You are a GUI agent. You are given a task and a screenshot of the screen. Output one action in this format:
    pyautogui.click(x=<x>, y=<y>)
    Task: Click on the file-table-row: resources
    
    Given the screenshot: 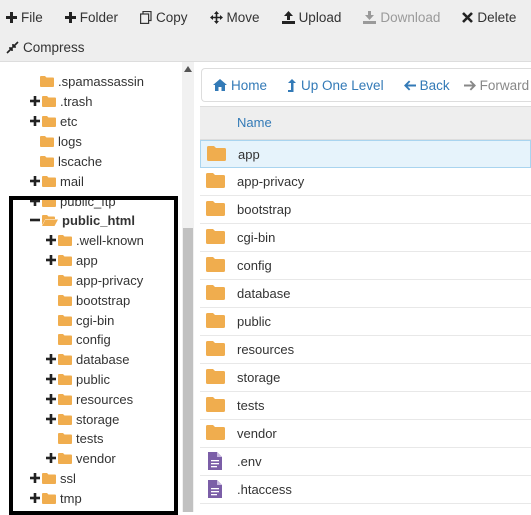 What is the action you would take?
    pyautogui.click(x=365, y=350)
    